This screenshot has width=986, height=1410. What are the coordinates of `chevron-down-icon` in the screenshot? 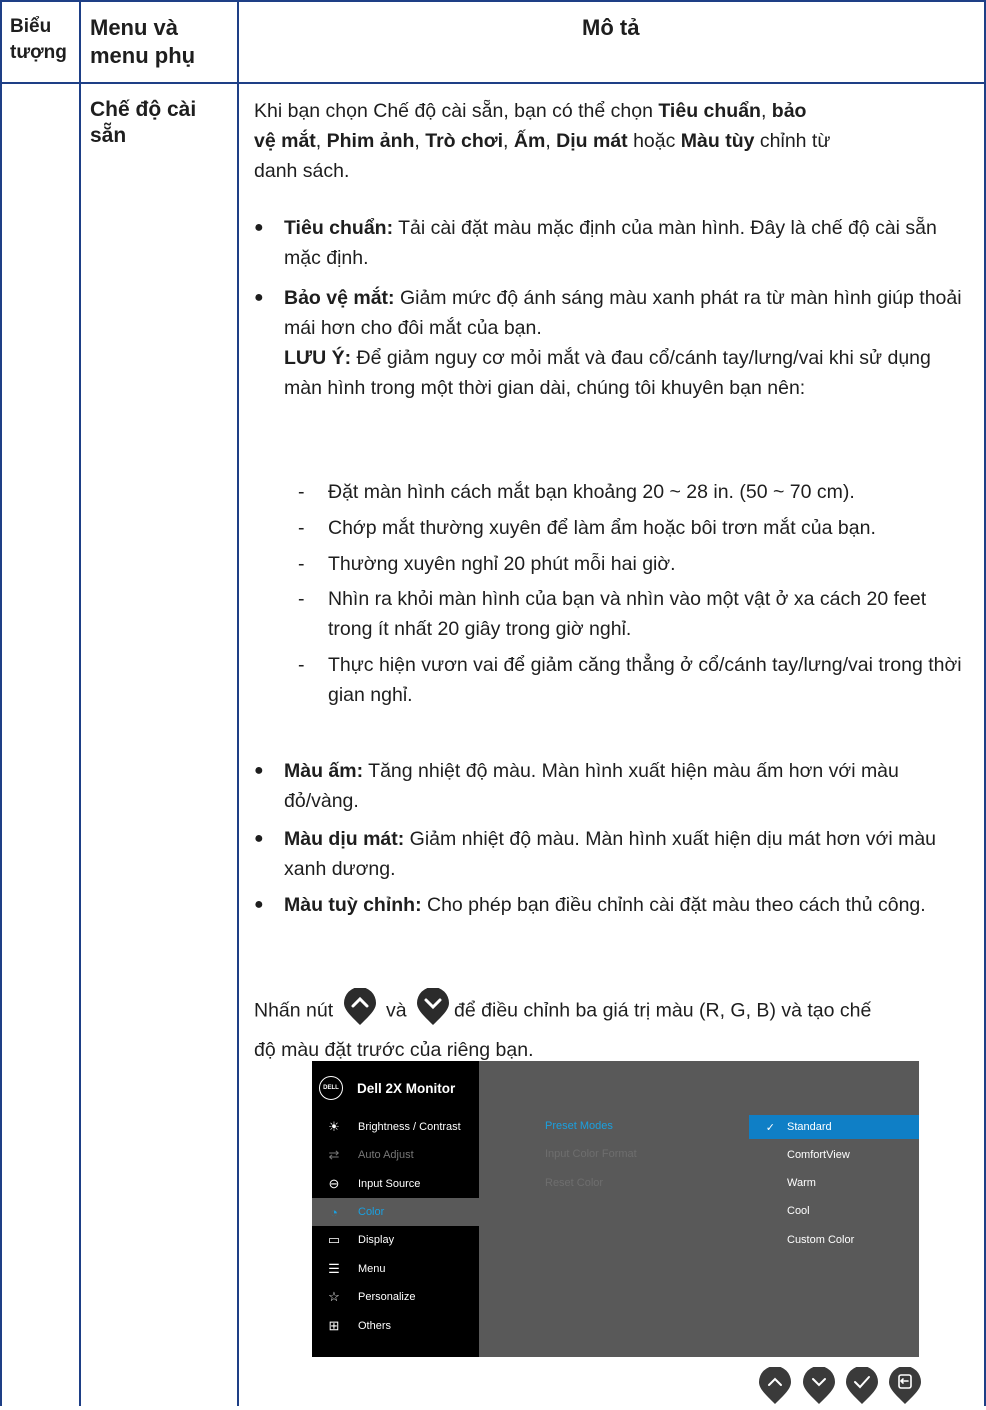 It's located at (819, 1385).